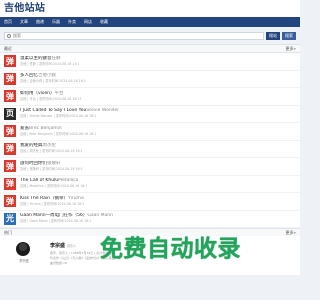  Describe the element at coordinates (150, 62) in the screenshot. I see `list-item: 弹温柔以主的颤音任静 吉他 | 任静 | 发布时间:2024-06-16 14:1` at that location.